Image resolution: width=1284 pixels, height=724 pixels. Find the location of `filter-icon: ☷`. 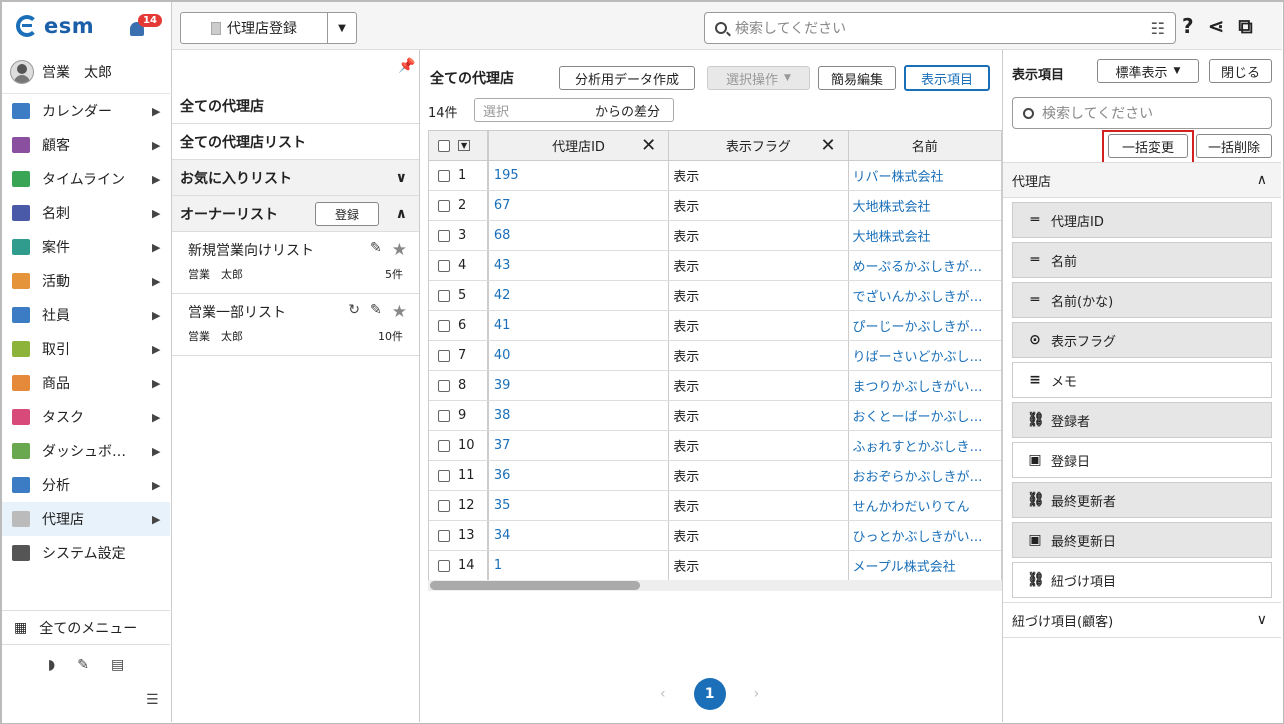

filter-icon: ☷ is located at coordinates (1158, 28).